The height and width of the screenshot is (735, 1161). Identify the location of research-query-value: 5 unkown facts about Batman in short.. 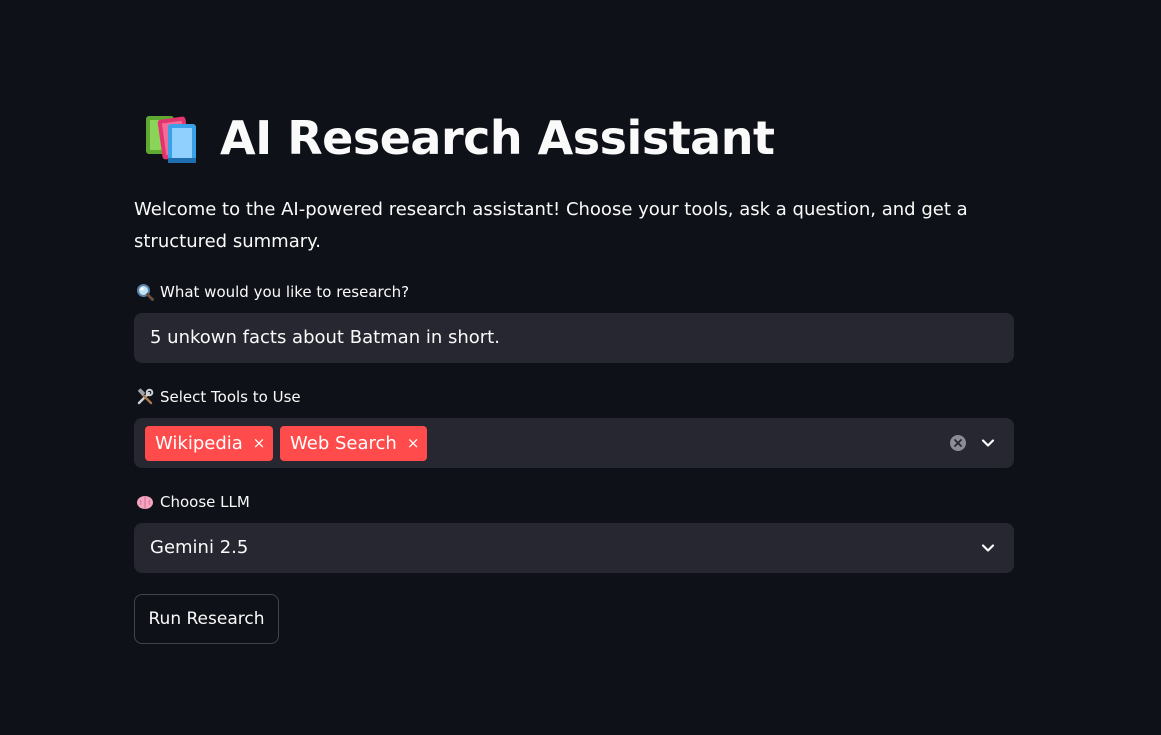
(325, 338).